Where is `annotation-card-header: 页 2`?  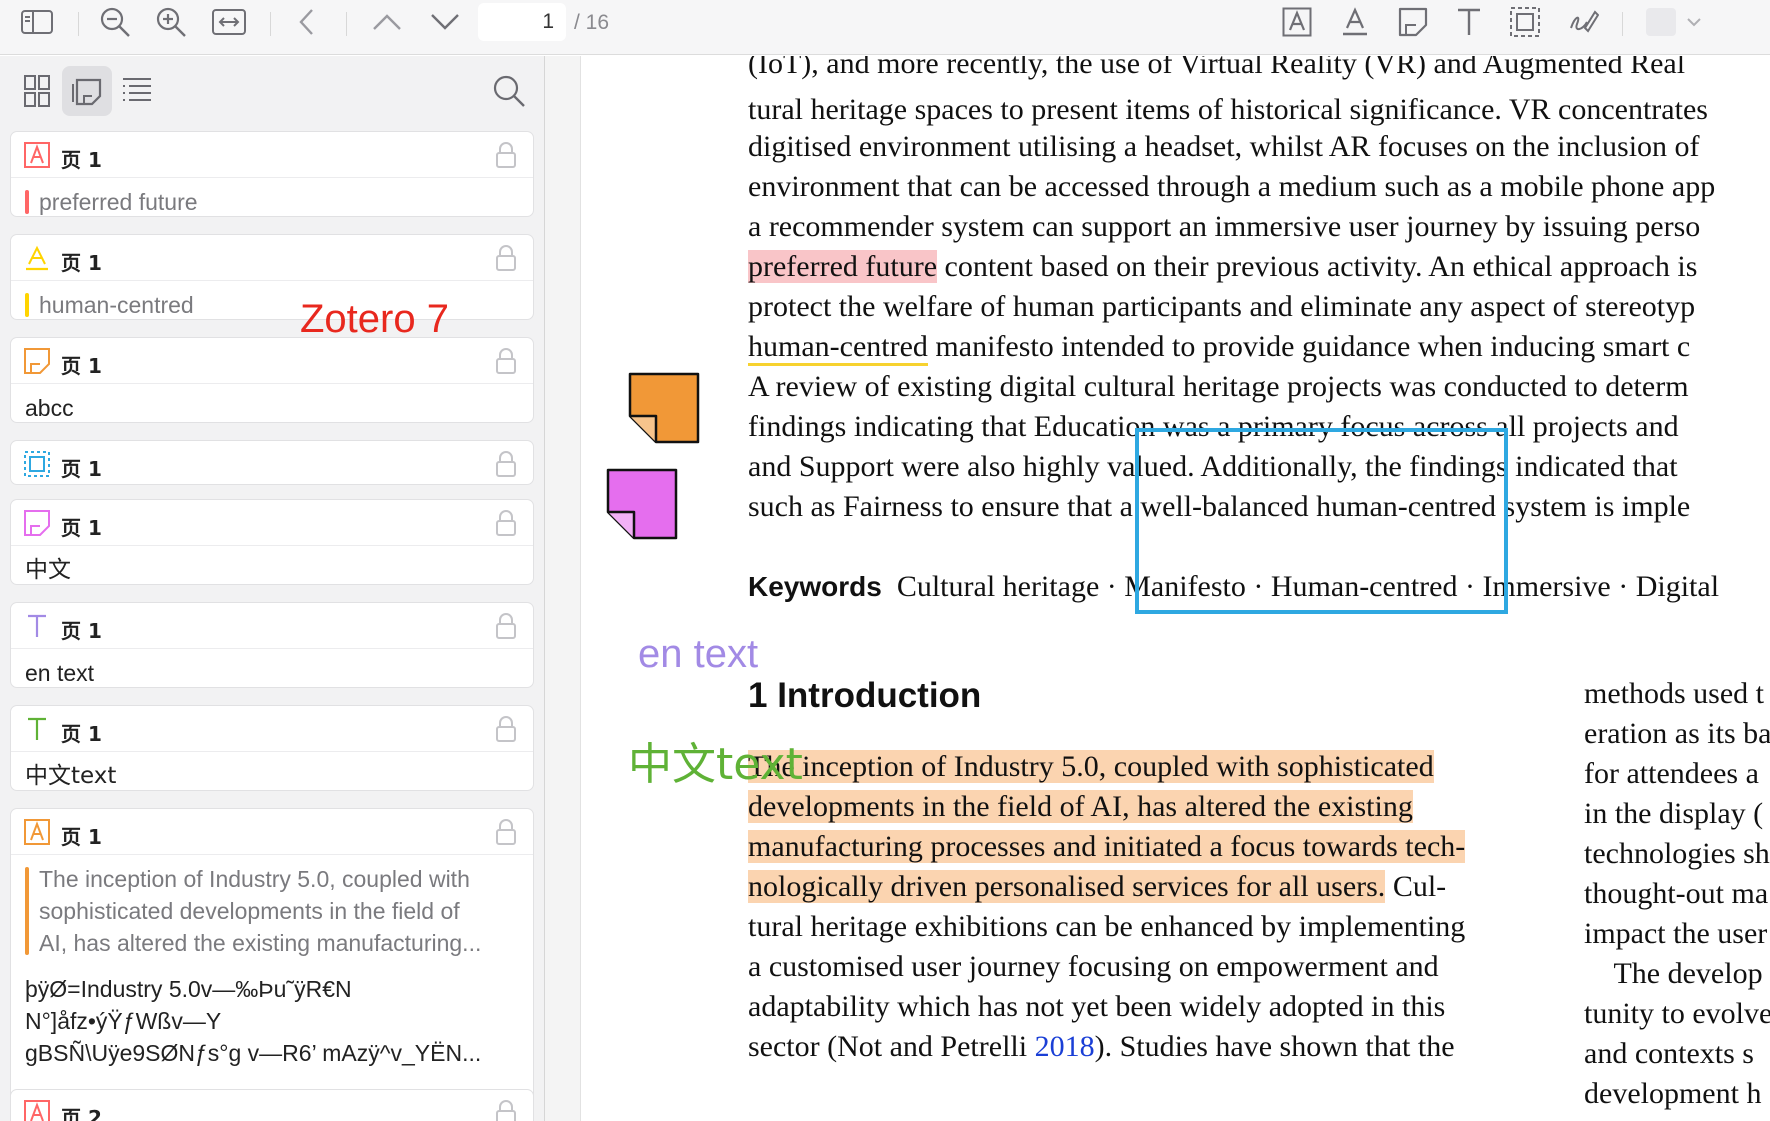
annotation-card-header: 页 2 is located at coordinates (272, 1105).